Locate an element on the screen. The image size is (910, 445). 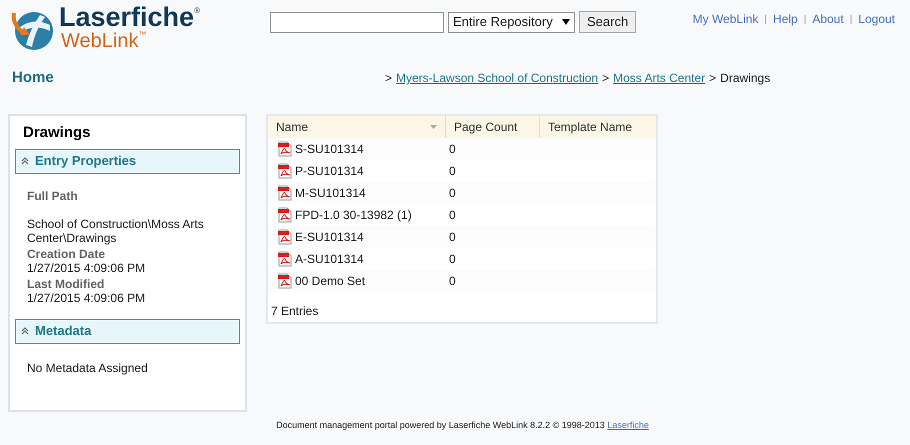
section-header: Entry Properties is located at coordinates (127, 161).